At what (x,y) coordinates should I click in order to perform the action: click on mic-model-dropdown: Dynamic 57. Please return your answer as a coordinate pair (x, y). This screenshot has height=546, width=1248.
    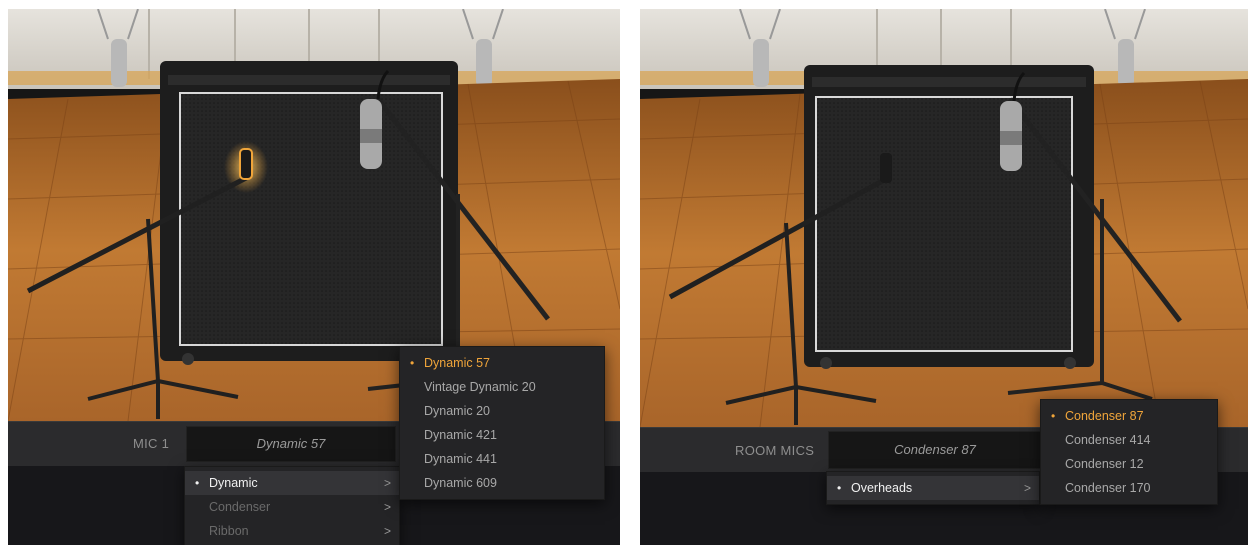
    Looking at the image, I should click on (291, 444).